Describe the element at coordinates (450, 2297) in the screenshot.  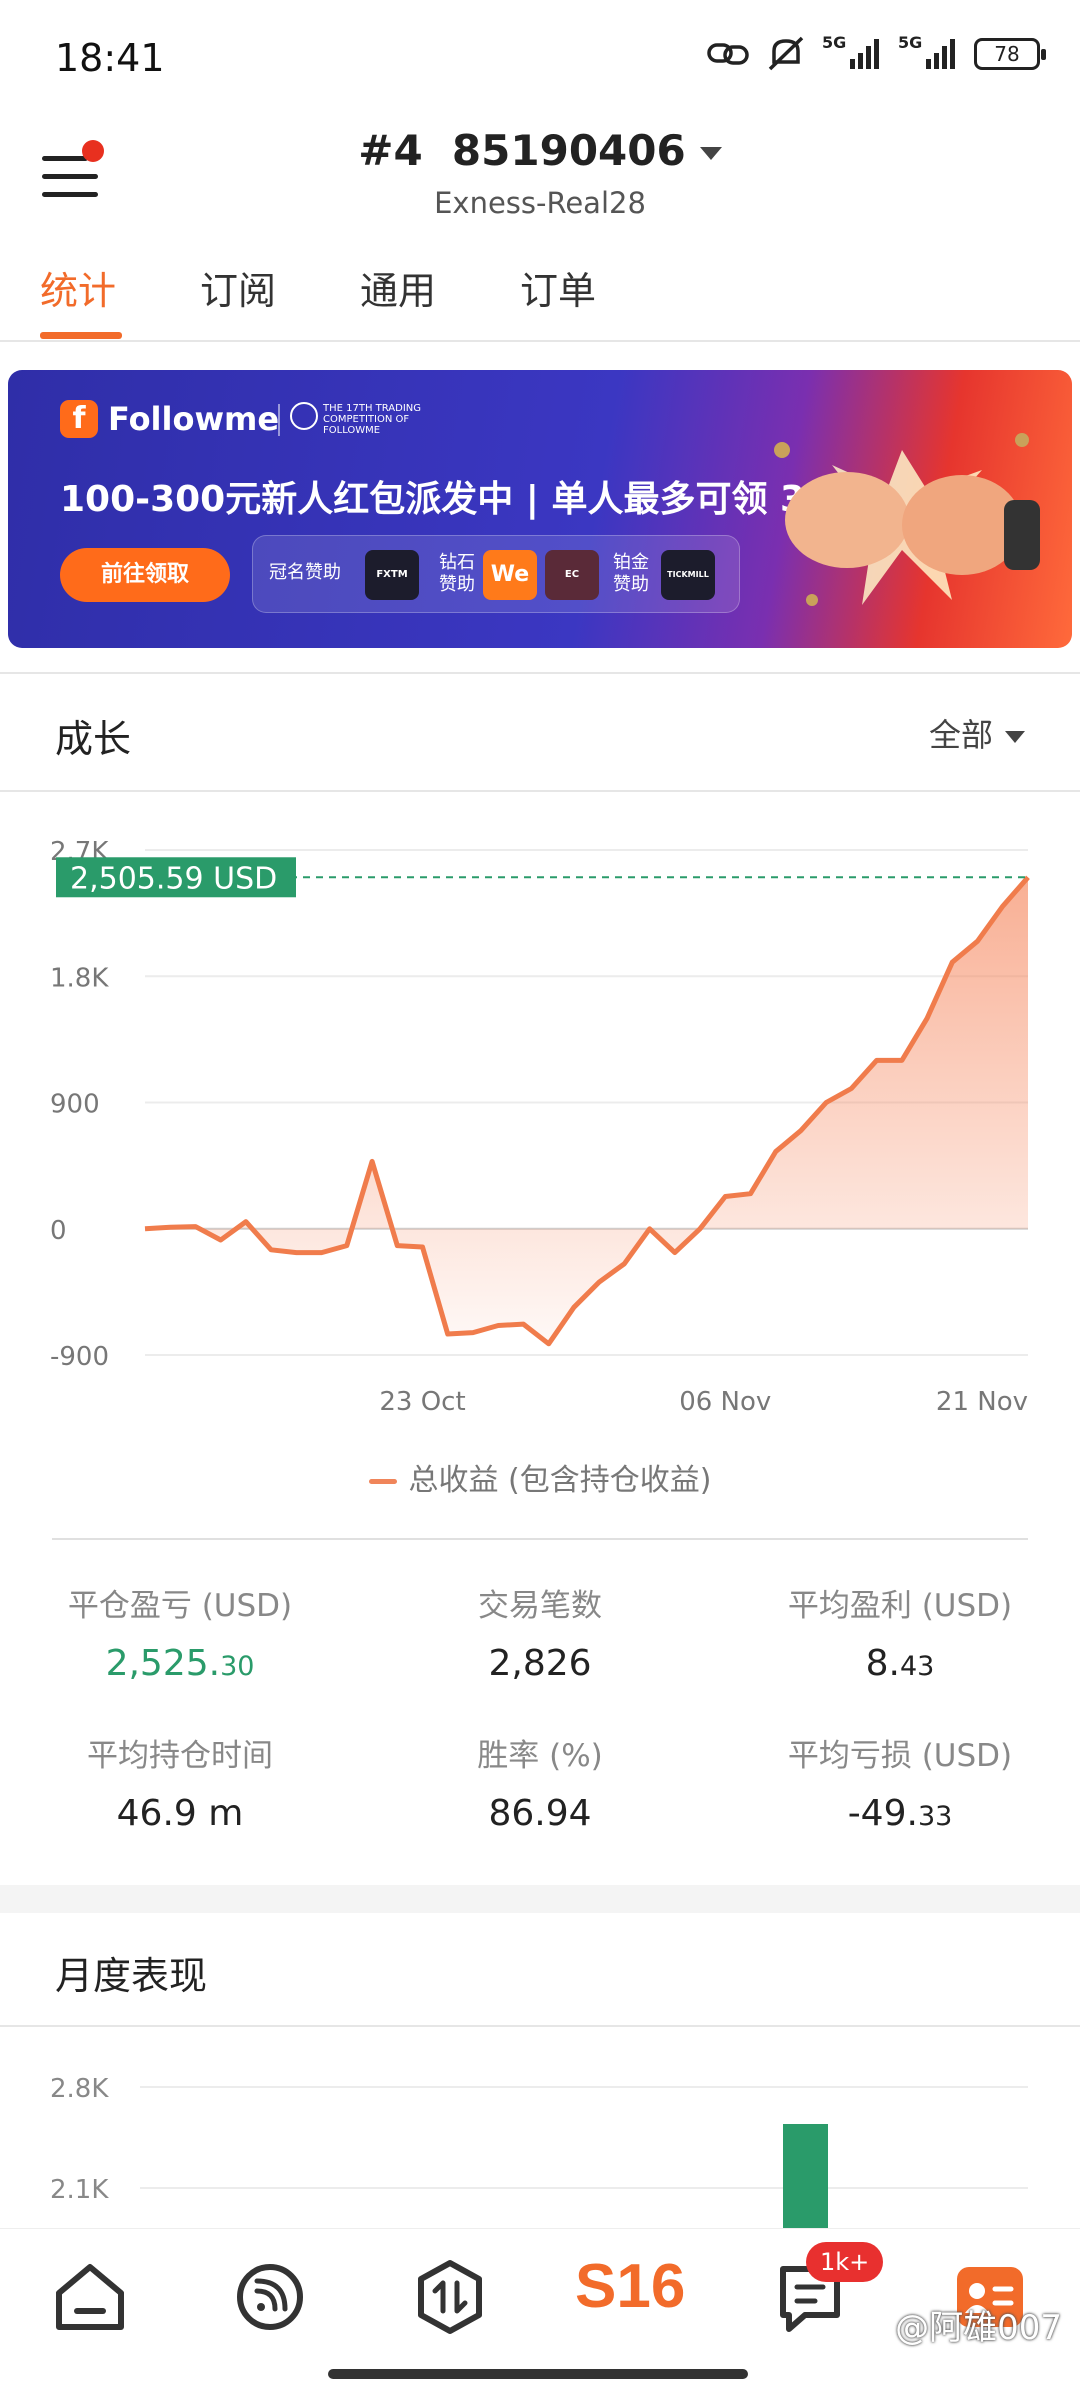
I see `trade-icon` at that location.